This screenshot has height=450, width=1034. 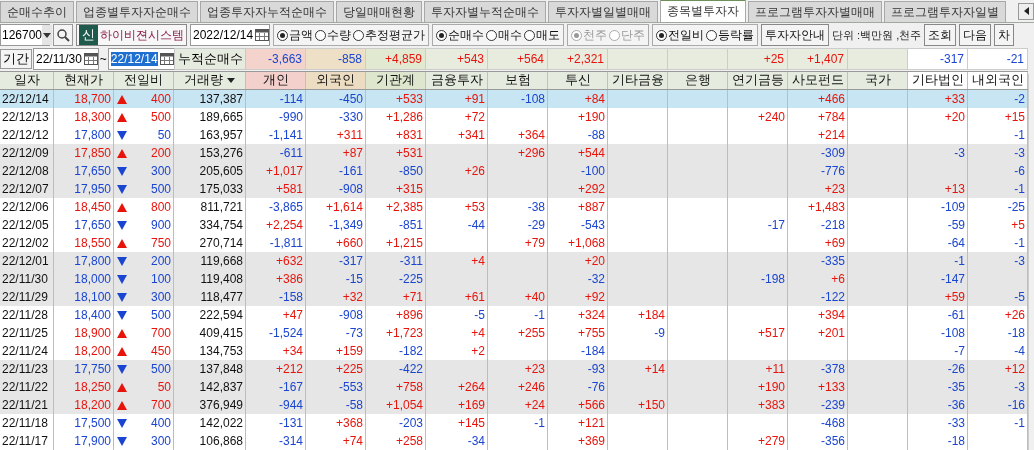 What do you see at coordinates (144, 80) in the screenshot?
I see `column-header: 전일비` at bounding box center [144, 80].